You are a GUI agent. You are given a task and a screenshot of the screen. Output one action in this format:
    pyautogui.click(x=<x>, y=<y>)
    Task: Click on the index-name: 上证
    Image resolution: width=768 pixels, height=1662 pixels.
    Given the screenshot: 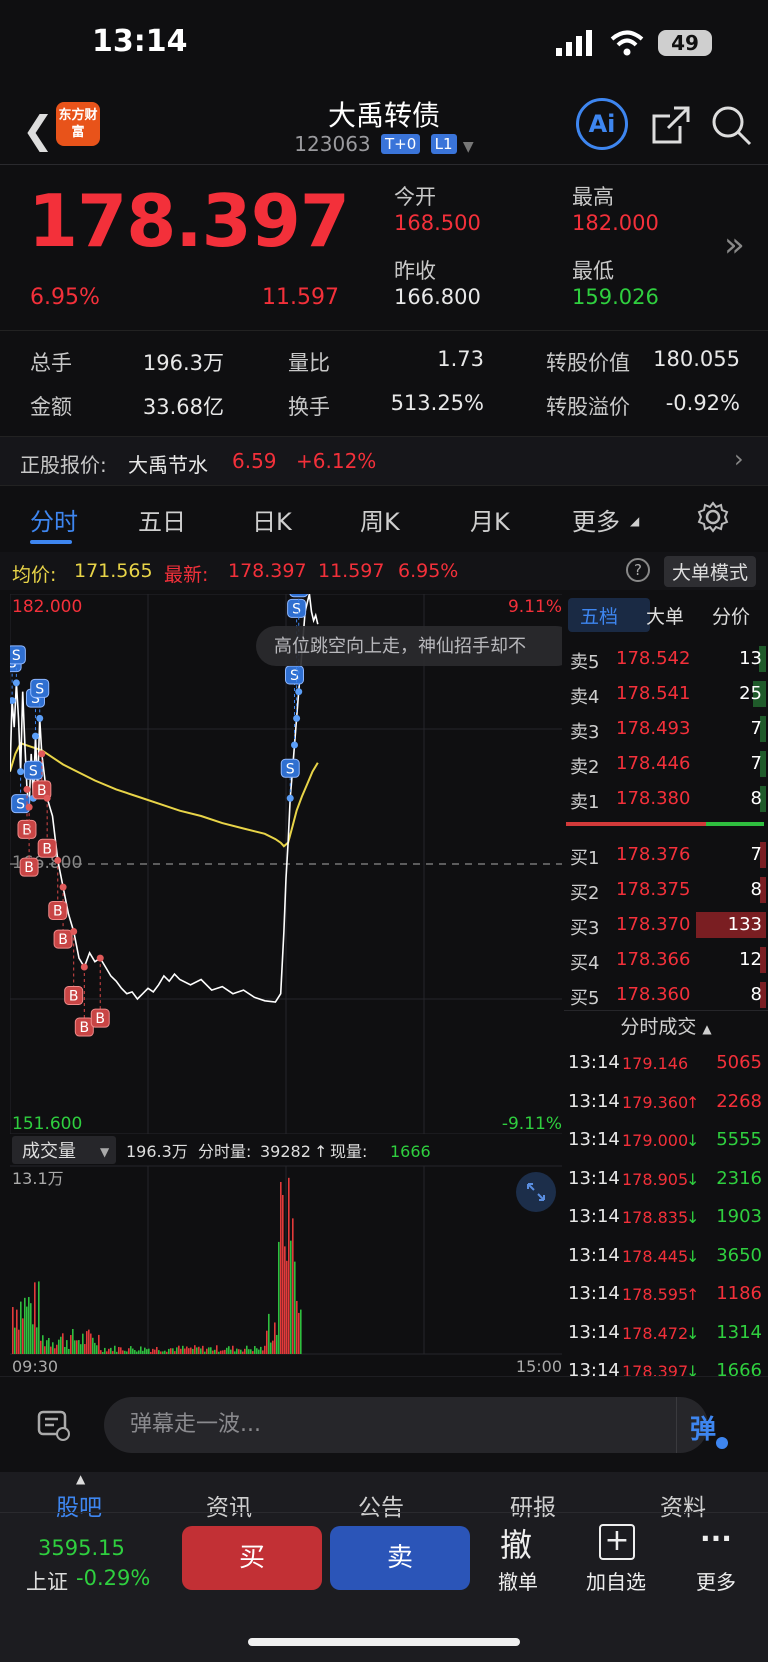 What is the action you would take?
    pyautogui.click(x=47, y=1582)
    